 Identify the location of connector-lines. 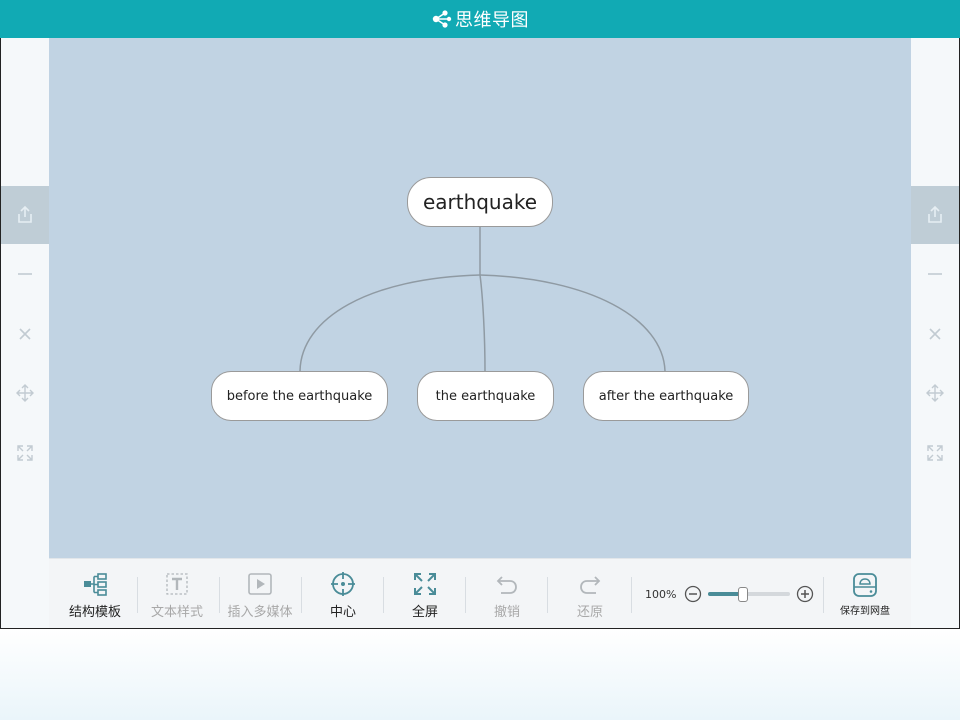
(482, 299).